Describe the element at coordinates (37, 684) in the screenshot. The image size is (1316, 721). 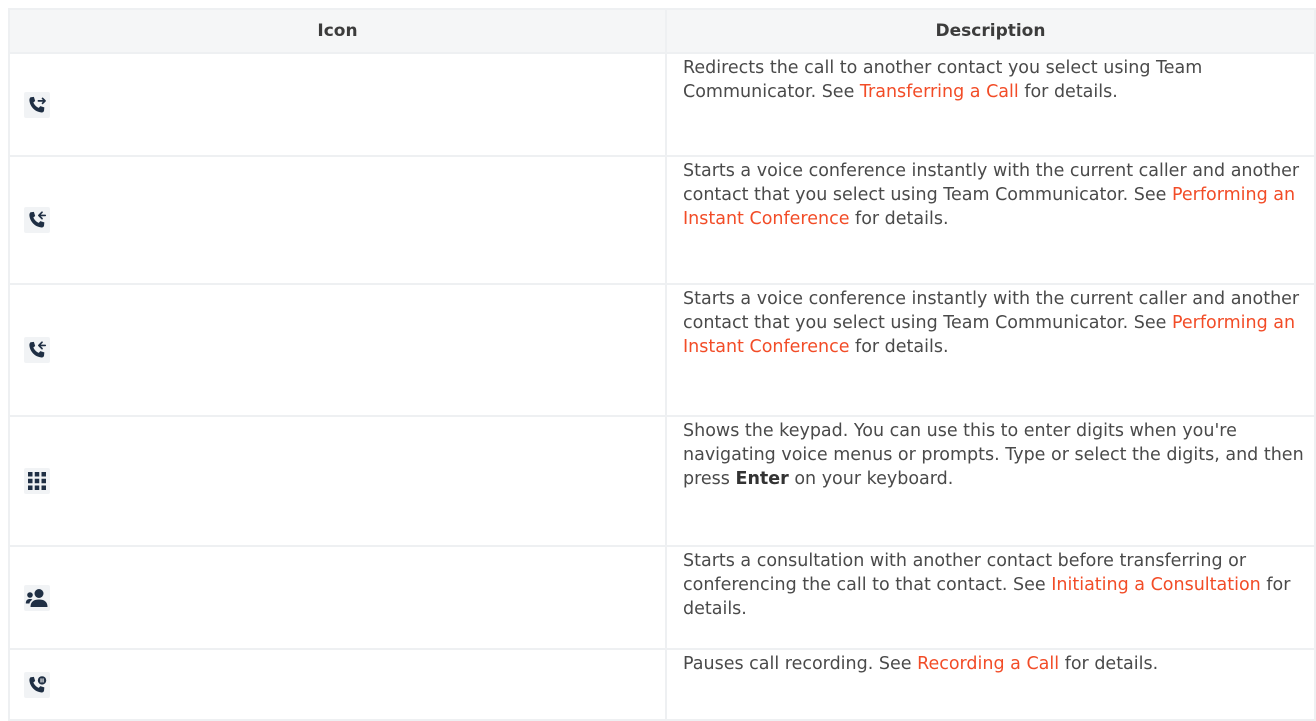
I see `pause-recording-icon` at that location.